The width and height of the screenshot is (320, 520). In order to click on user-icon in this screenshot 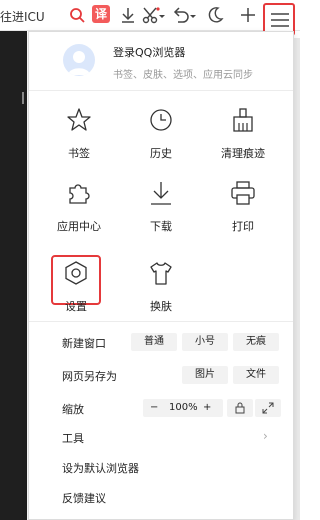, I will do `click(79, 63)`.